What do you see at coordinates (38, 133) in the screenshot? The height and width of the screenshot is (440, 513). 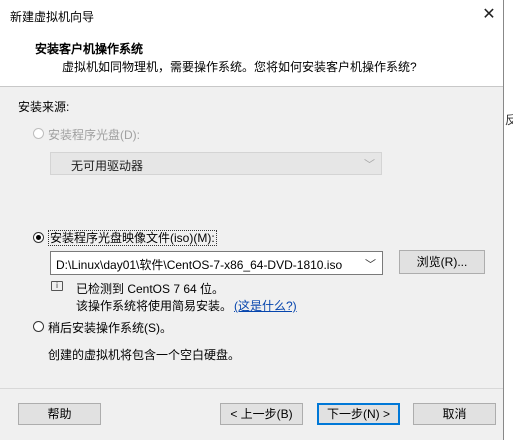 I see `disc-radio` at bounding box center [38, 133].